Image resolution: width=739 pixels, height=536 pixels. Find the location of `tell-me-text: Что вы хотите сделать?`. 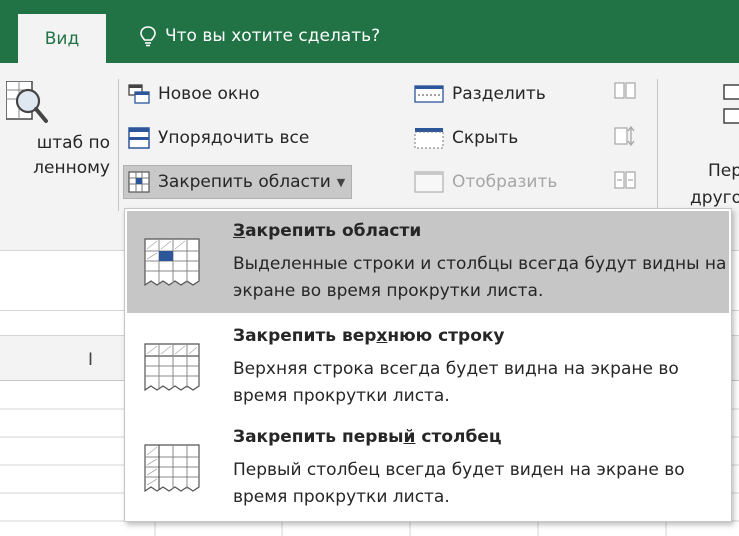

tell-me-text: Что вы хотите сделать? is located at coordinates (273, 36).